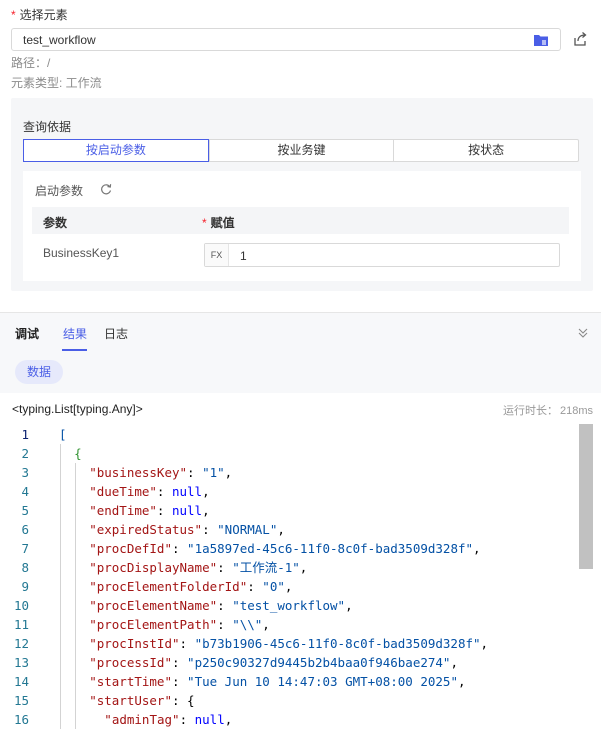 This screenshot has width=601, height=729. What do you see at coordinates (43, 15) in the screenshot?
I see `select-element-label-text: 选择元素` at bounding box center [43, 15].